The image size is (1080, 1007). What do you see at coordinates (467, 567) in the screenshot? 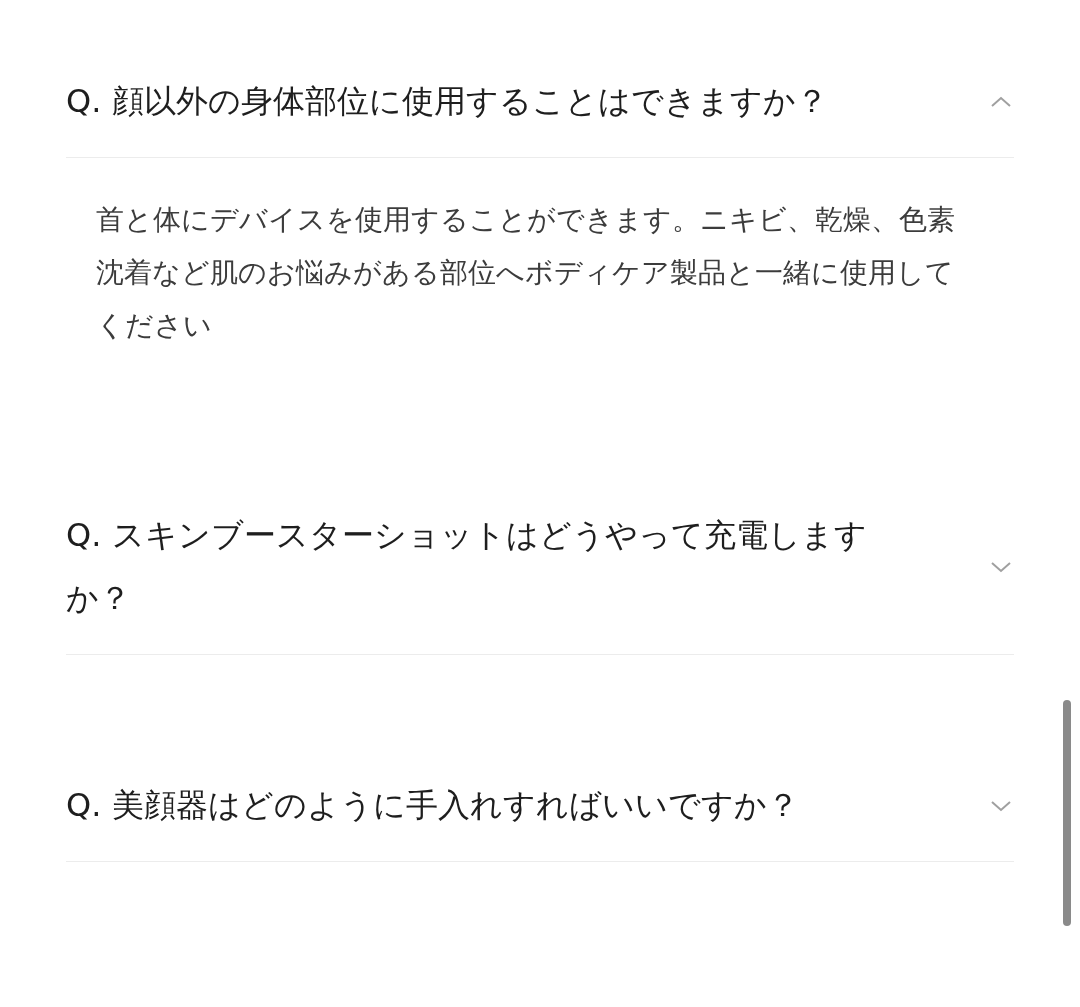
I see `faq-question: Q. スキンブースターショットはどうやって充電しますか？` at bounding box center [467, 567].